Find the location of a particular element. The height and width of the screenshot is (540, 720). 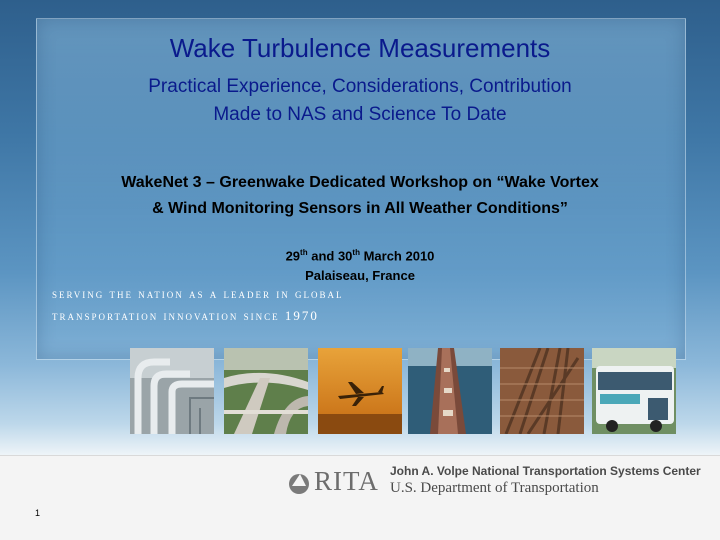

rita-emblem-icon is located at coordinates (299, 484).